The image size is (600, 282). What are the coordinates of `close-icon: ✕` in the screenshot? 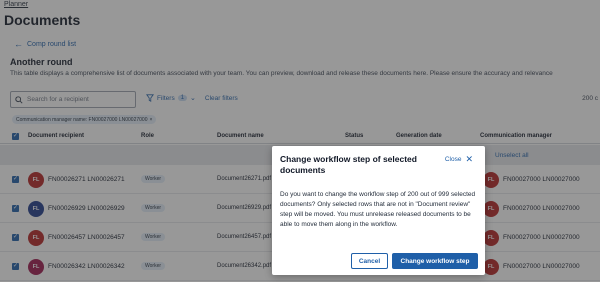 It's located at (469, 159).